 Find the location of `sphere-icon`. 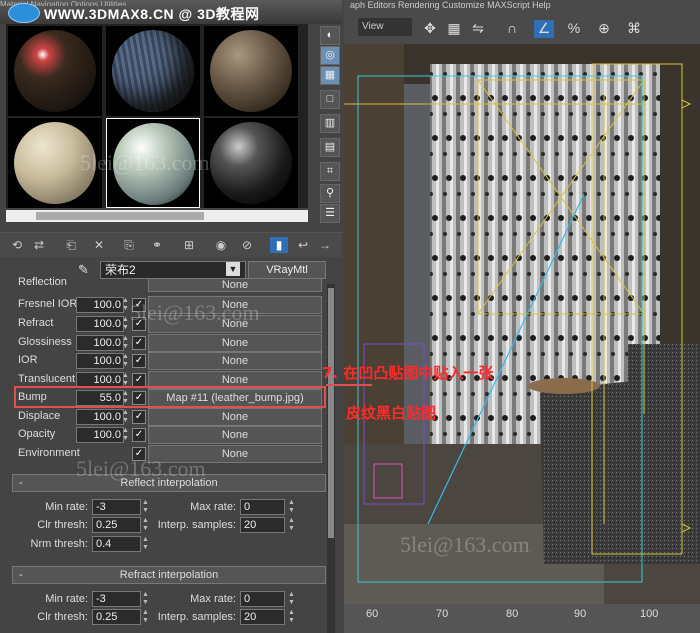

sphere-icon is located at coordinates (251, 163).